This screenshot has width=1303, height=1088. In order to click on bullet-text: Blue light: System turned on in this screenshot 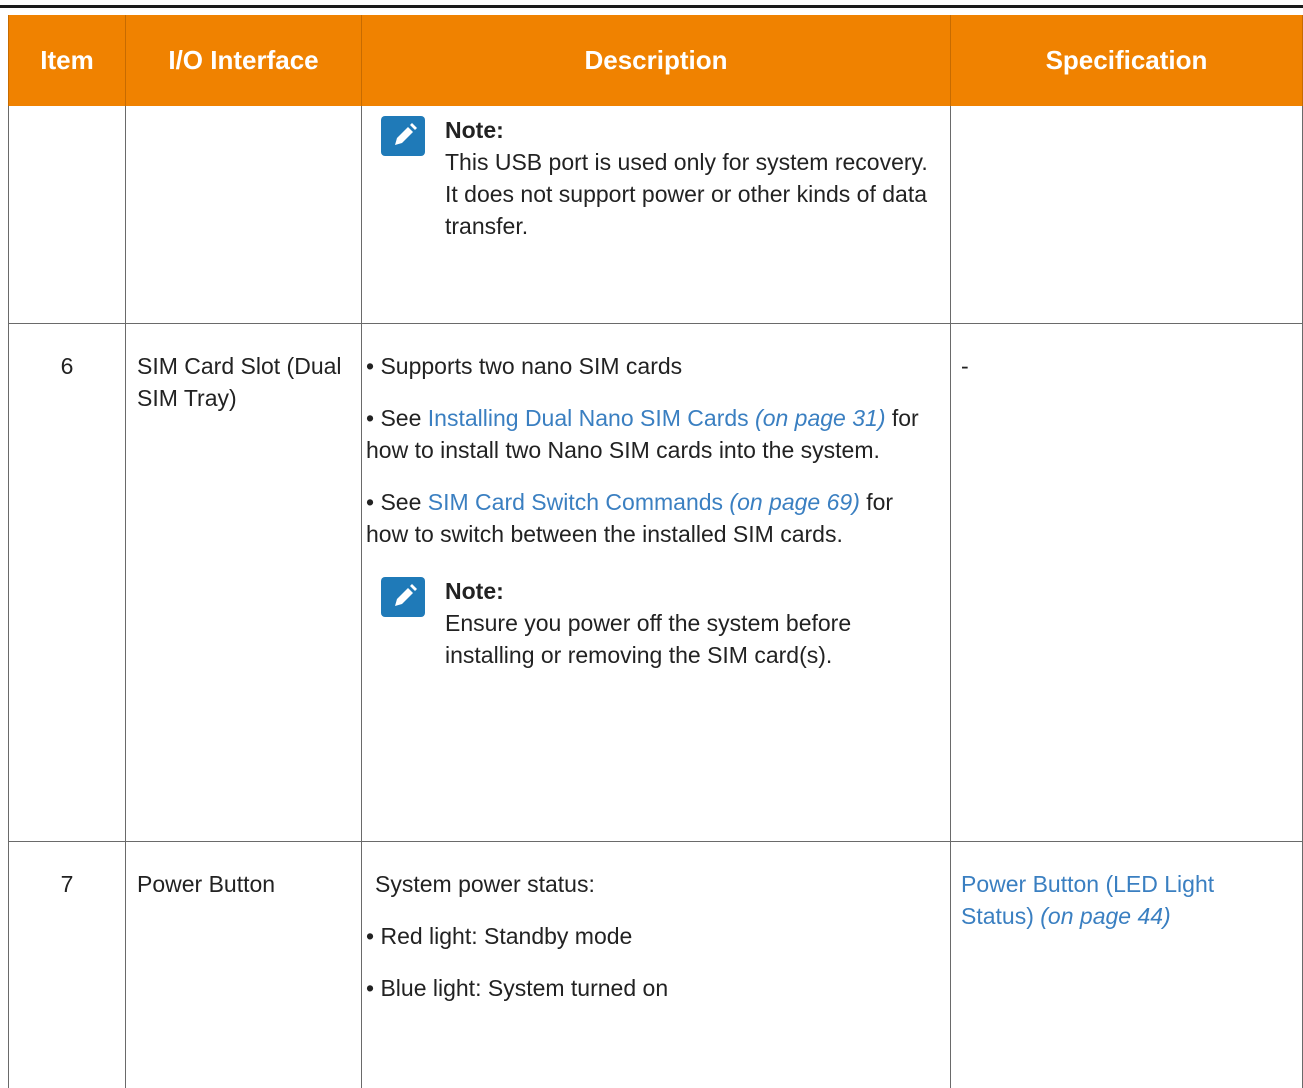, I will do `click(524, 988)`.